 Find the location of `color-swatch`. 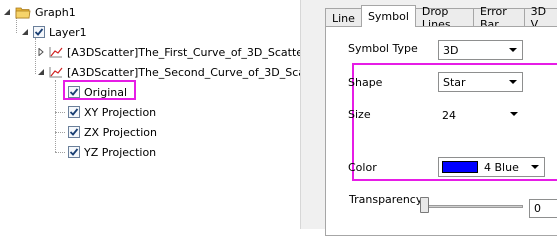

color-swatch is located at coordinates (460, 167).